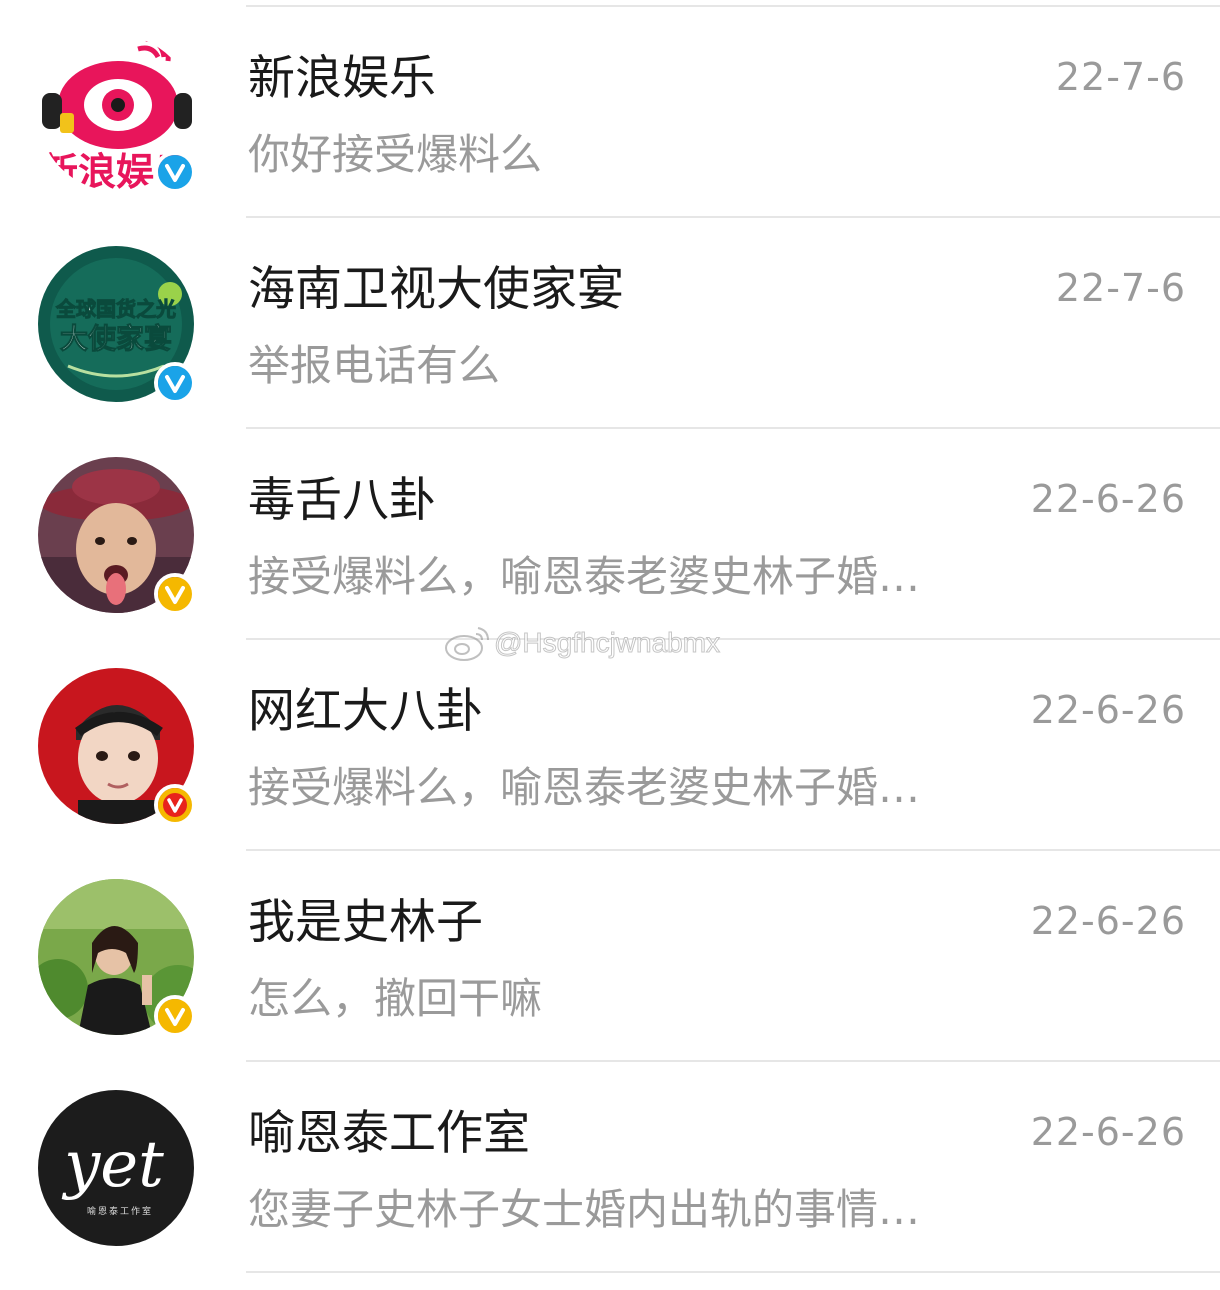  What do you see at coordinates (607, 643) in the screenshot?
I see `watermark-text: @Hsgfhcjwnabmx` at bounding box center [607, 643].